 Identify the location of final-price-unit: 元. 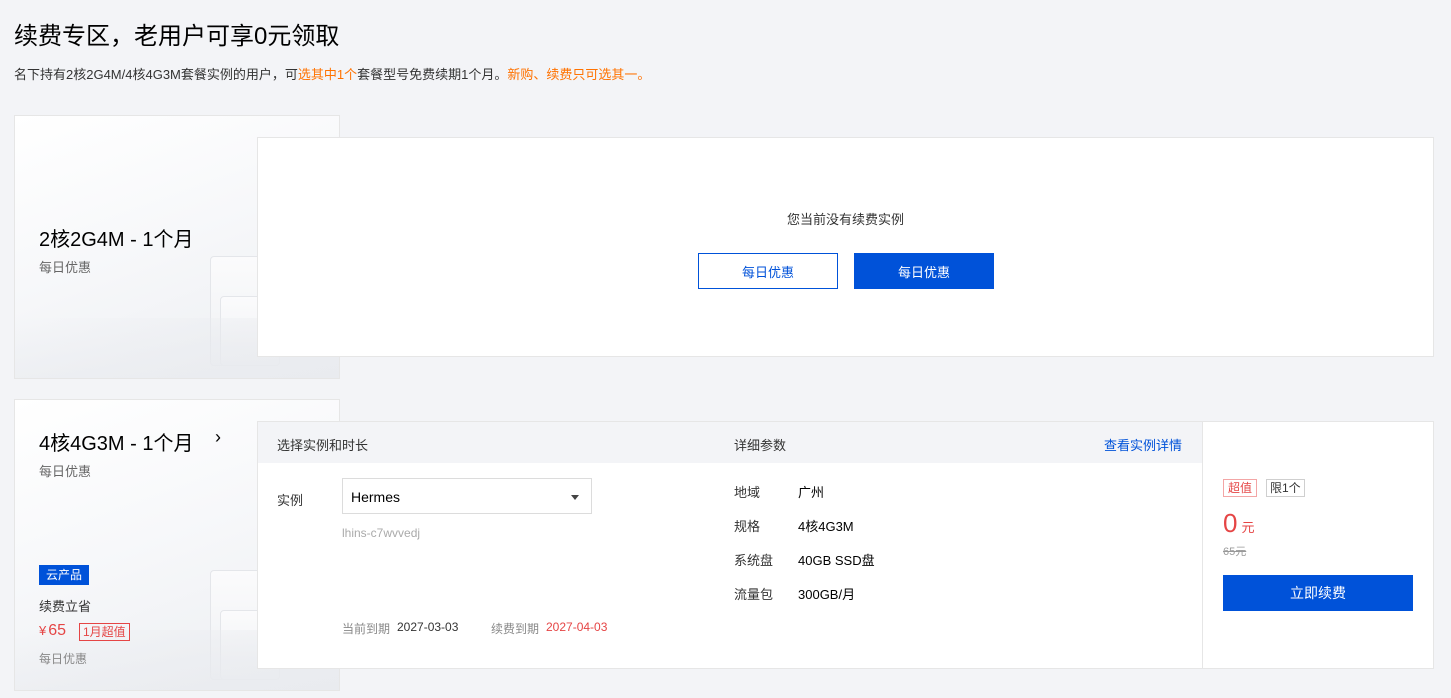
(1248, 527).